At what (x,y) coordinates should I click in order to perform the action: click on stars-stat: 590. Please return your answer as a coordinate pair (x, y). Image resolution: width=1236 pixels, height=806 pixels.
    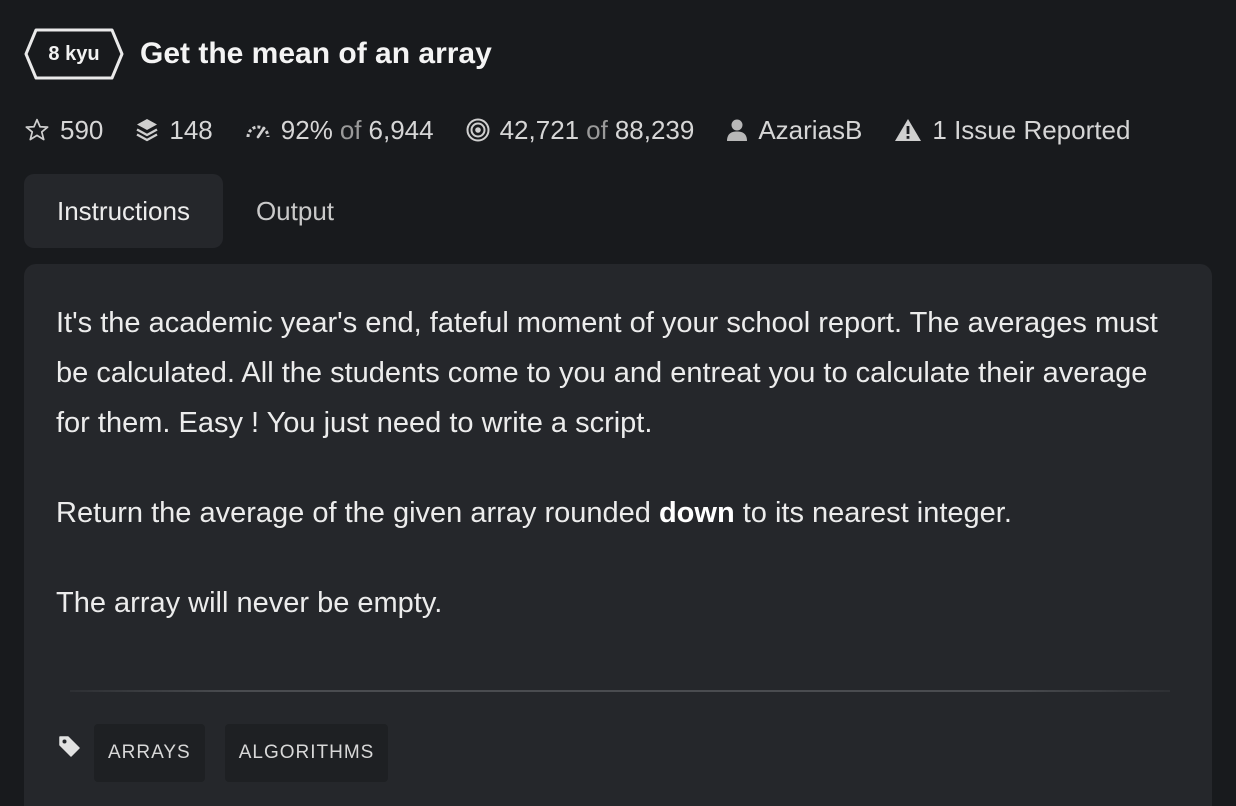
    Looking at the image, I should click on (63, 130).